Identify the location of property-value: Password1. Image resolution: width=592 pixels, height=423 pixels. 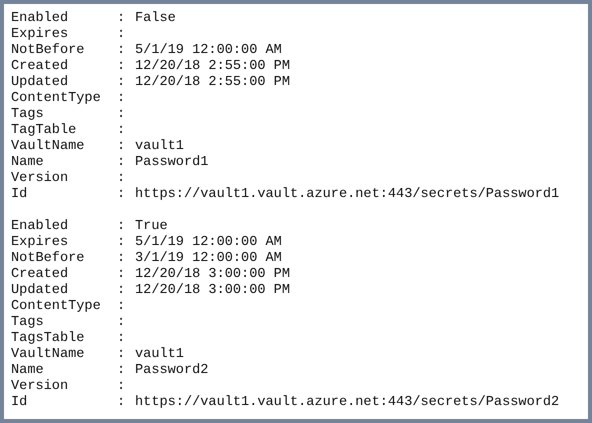
(171, 163).